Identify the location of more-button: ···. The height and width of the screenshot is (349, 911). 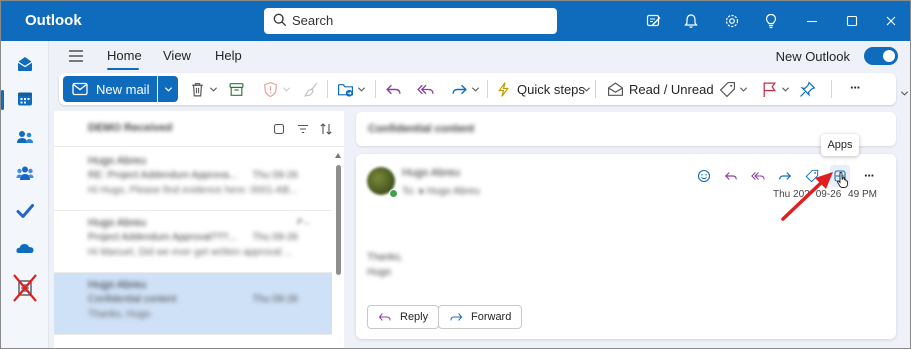
(853, 87).